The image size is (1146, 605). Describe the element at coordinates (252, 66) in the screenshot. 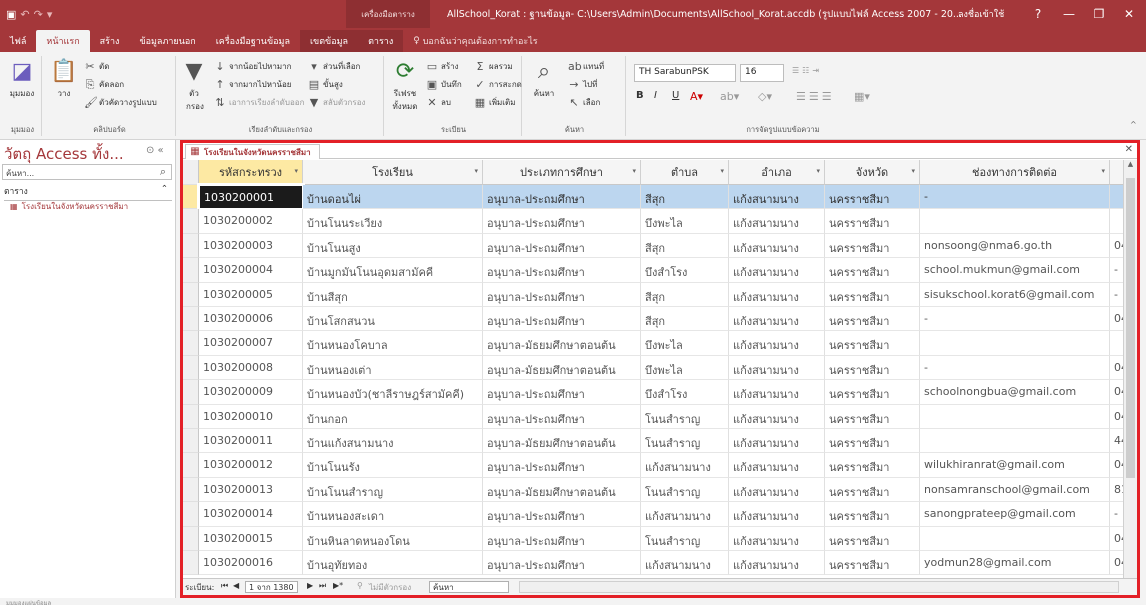

I see `sort-ascending-button: ↓ จากน้อยไปหามาก` at that location.